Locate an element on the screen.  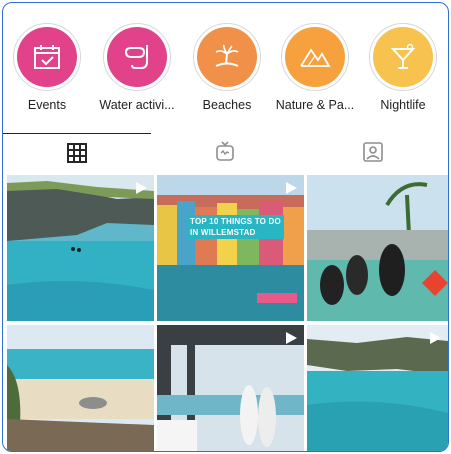
divers-photo is located at coordinates (377, 248).